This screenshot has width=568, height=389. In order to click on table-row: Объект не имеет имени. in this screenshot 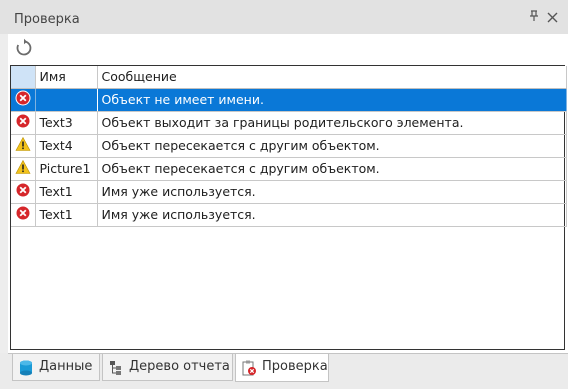, I will do `click(289, 100)`.